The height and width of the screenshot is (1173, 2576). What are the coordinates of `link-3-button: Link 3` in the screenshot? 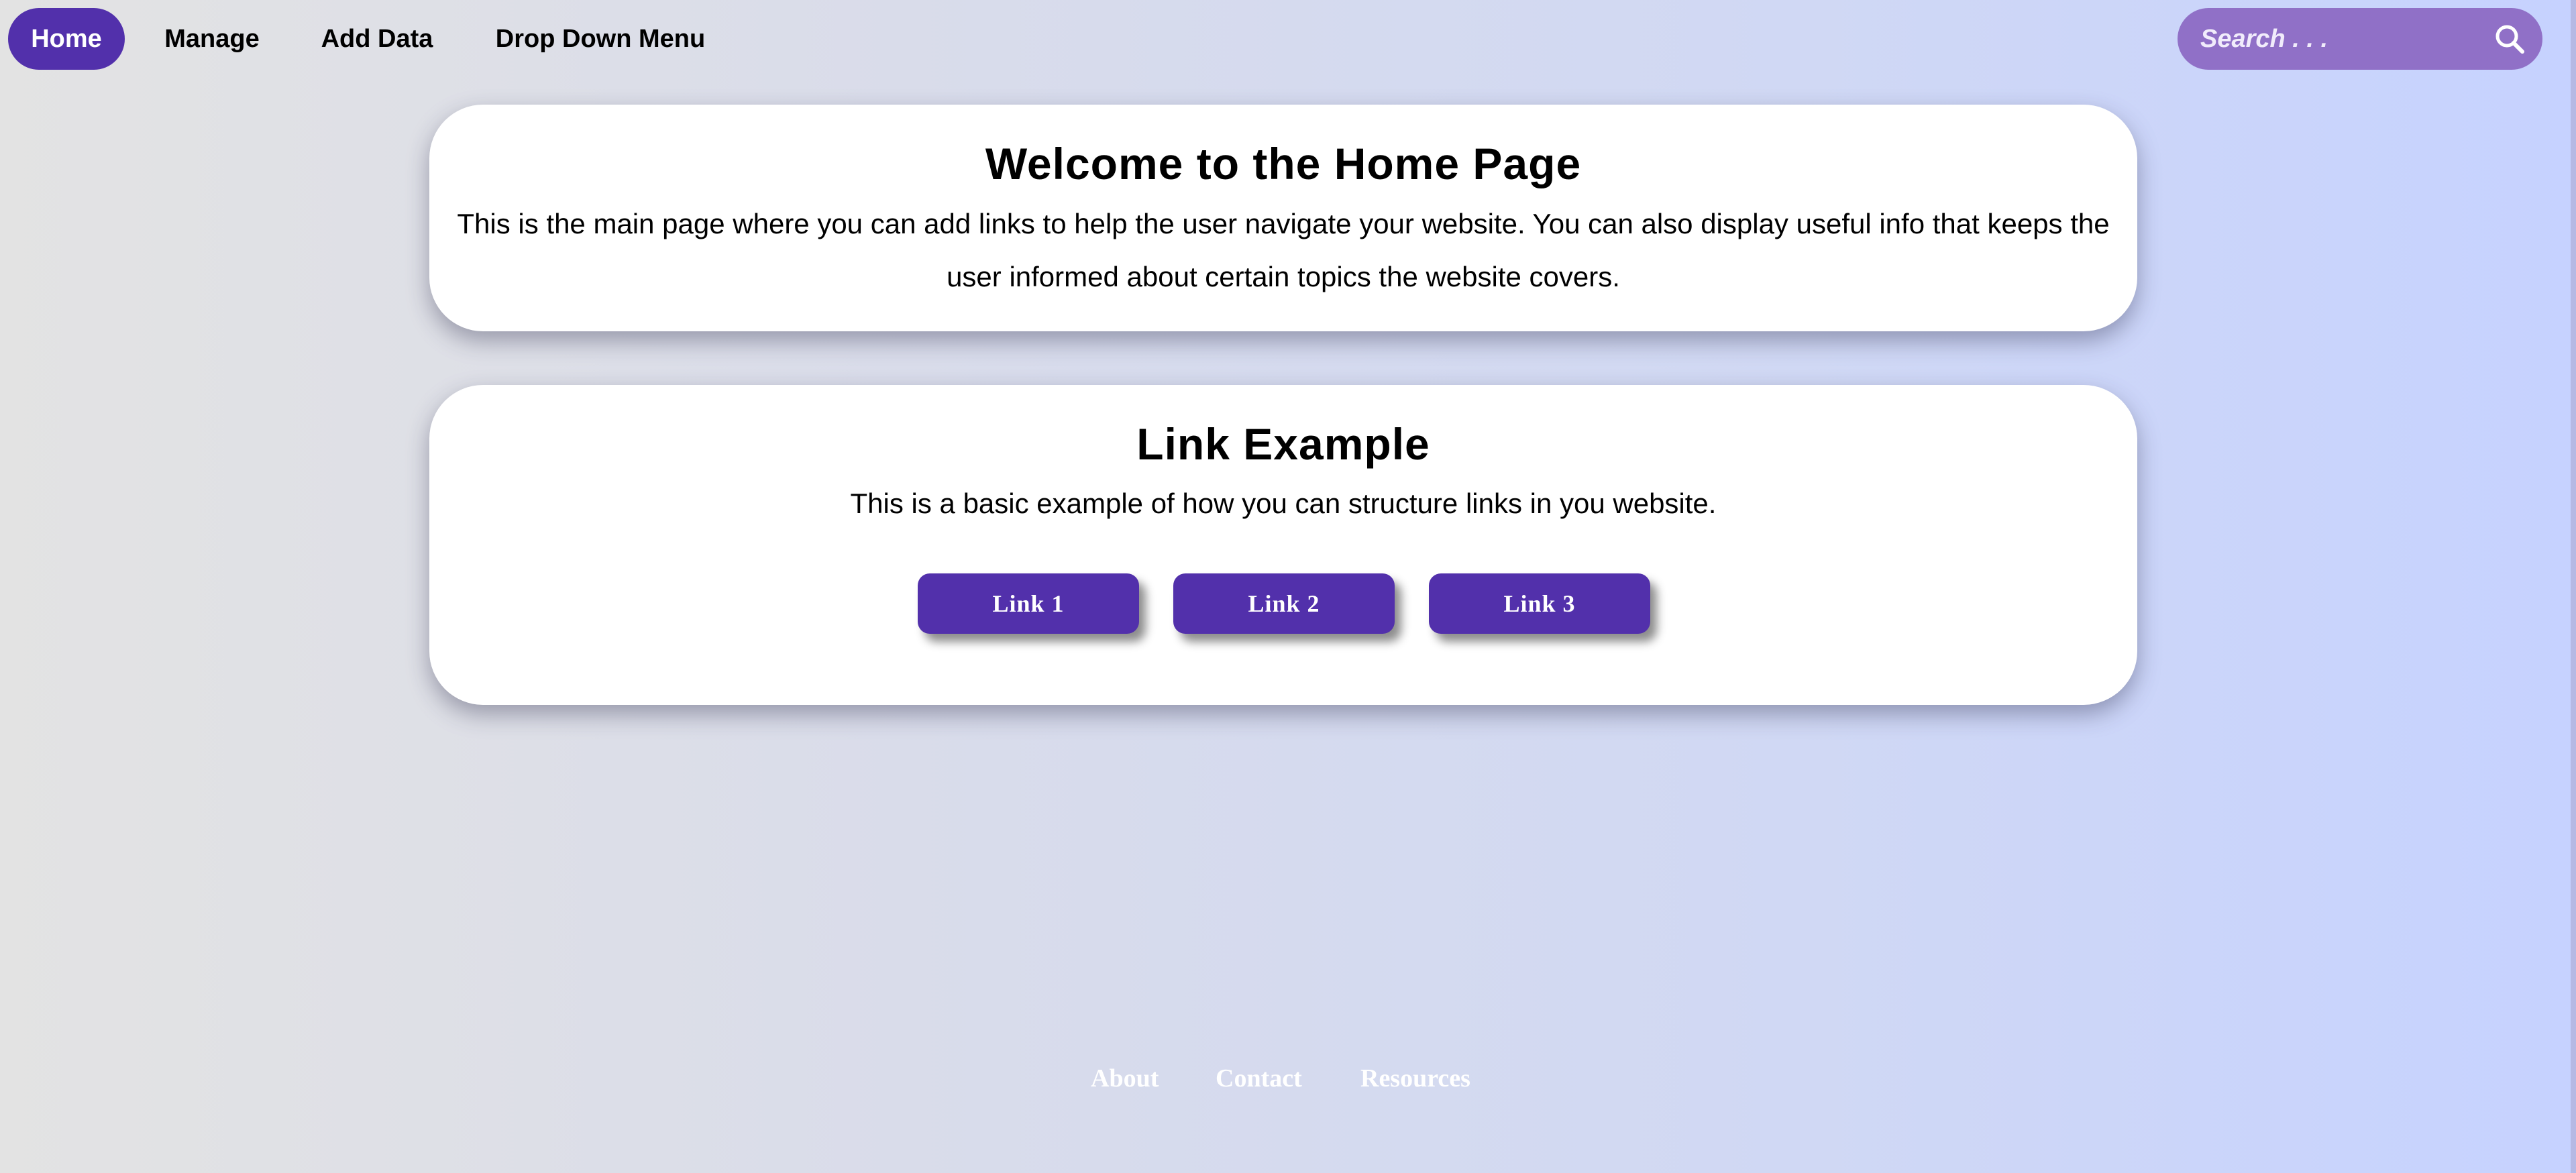 It's located at (1539, 603).